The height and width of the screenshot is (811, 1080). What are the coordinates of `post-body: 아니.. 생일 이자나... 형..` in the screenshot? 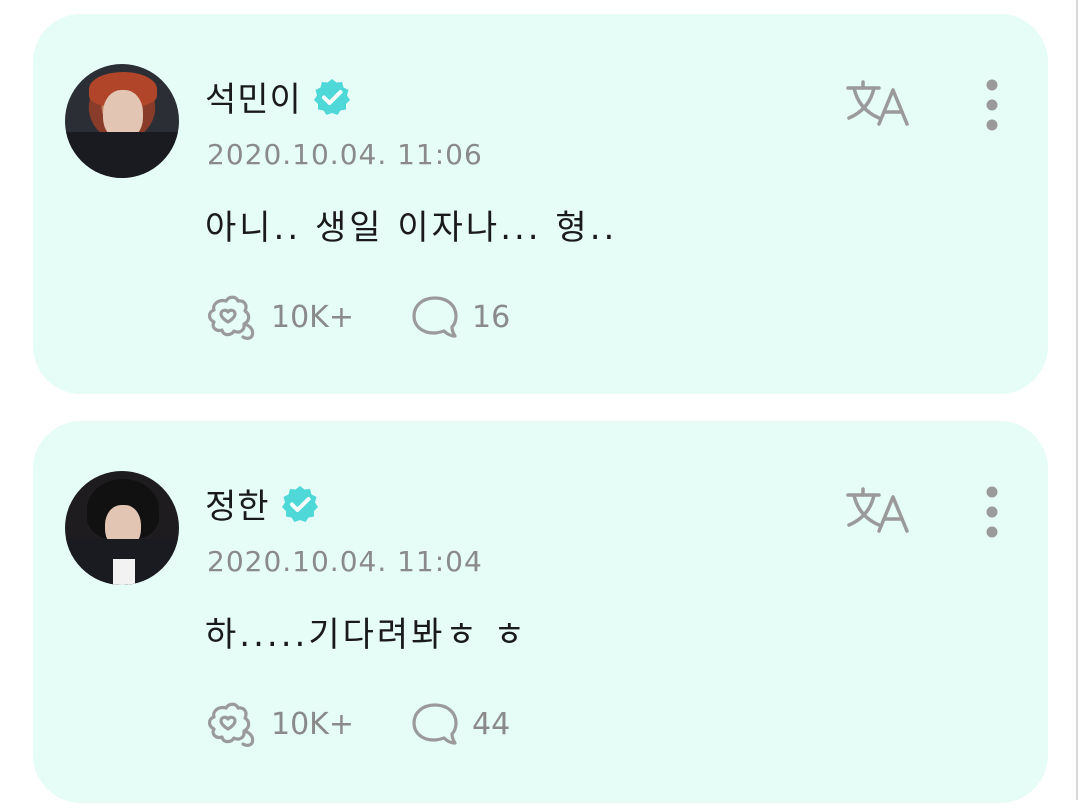 It's located at (411, 228).